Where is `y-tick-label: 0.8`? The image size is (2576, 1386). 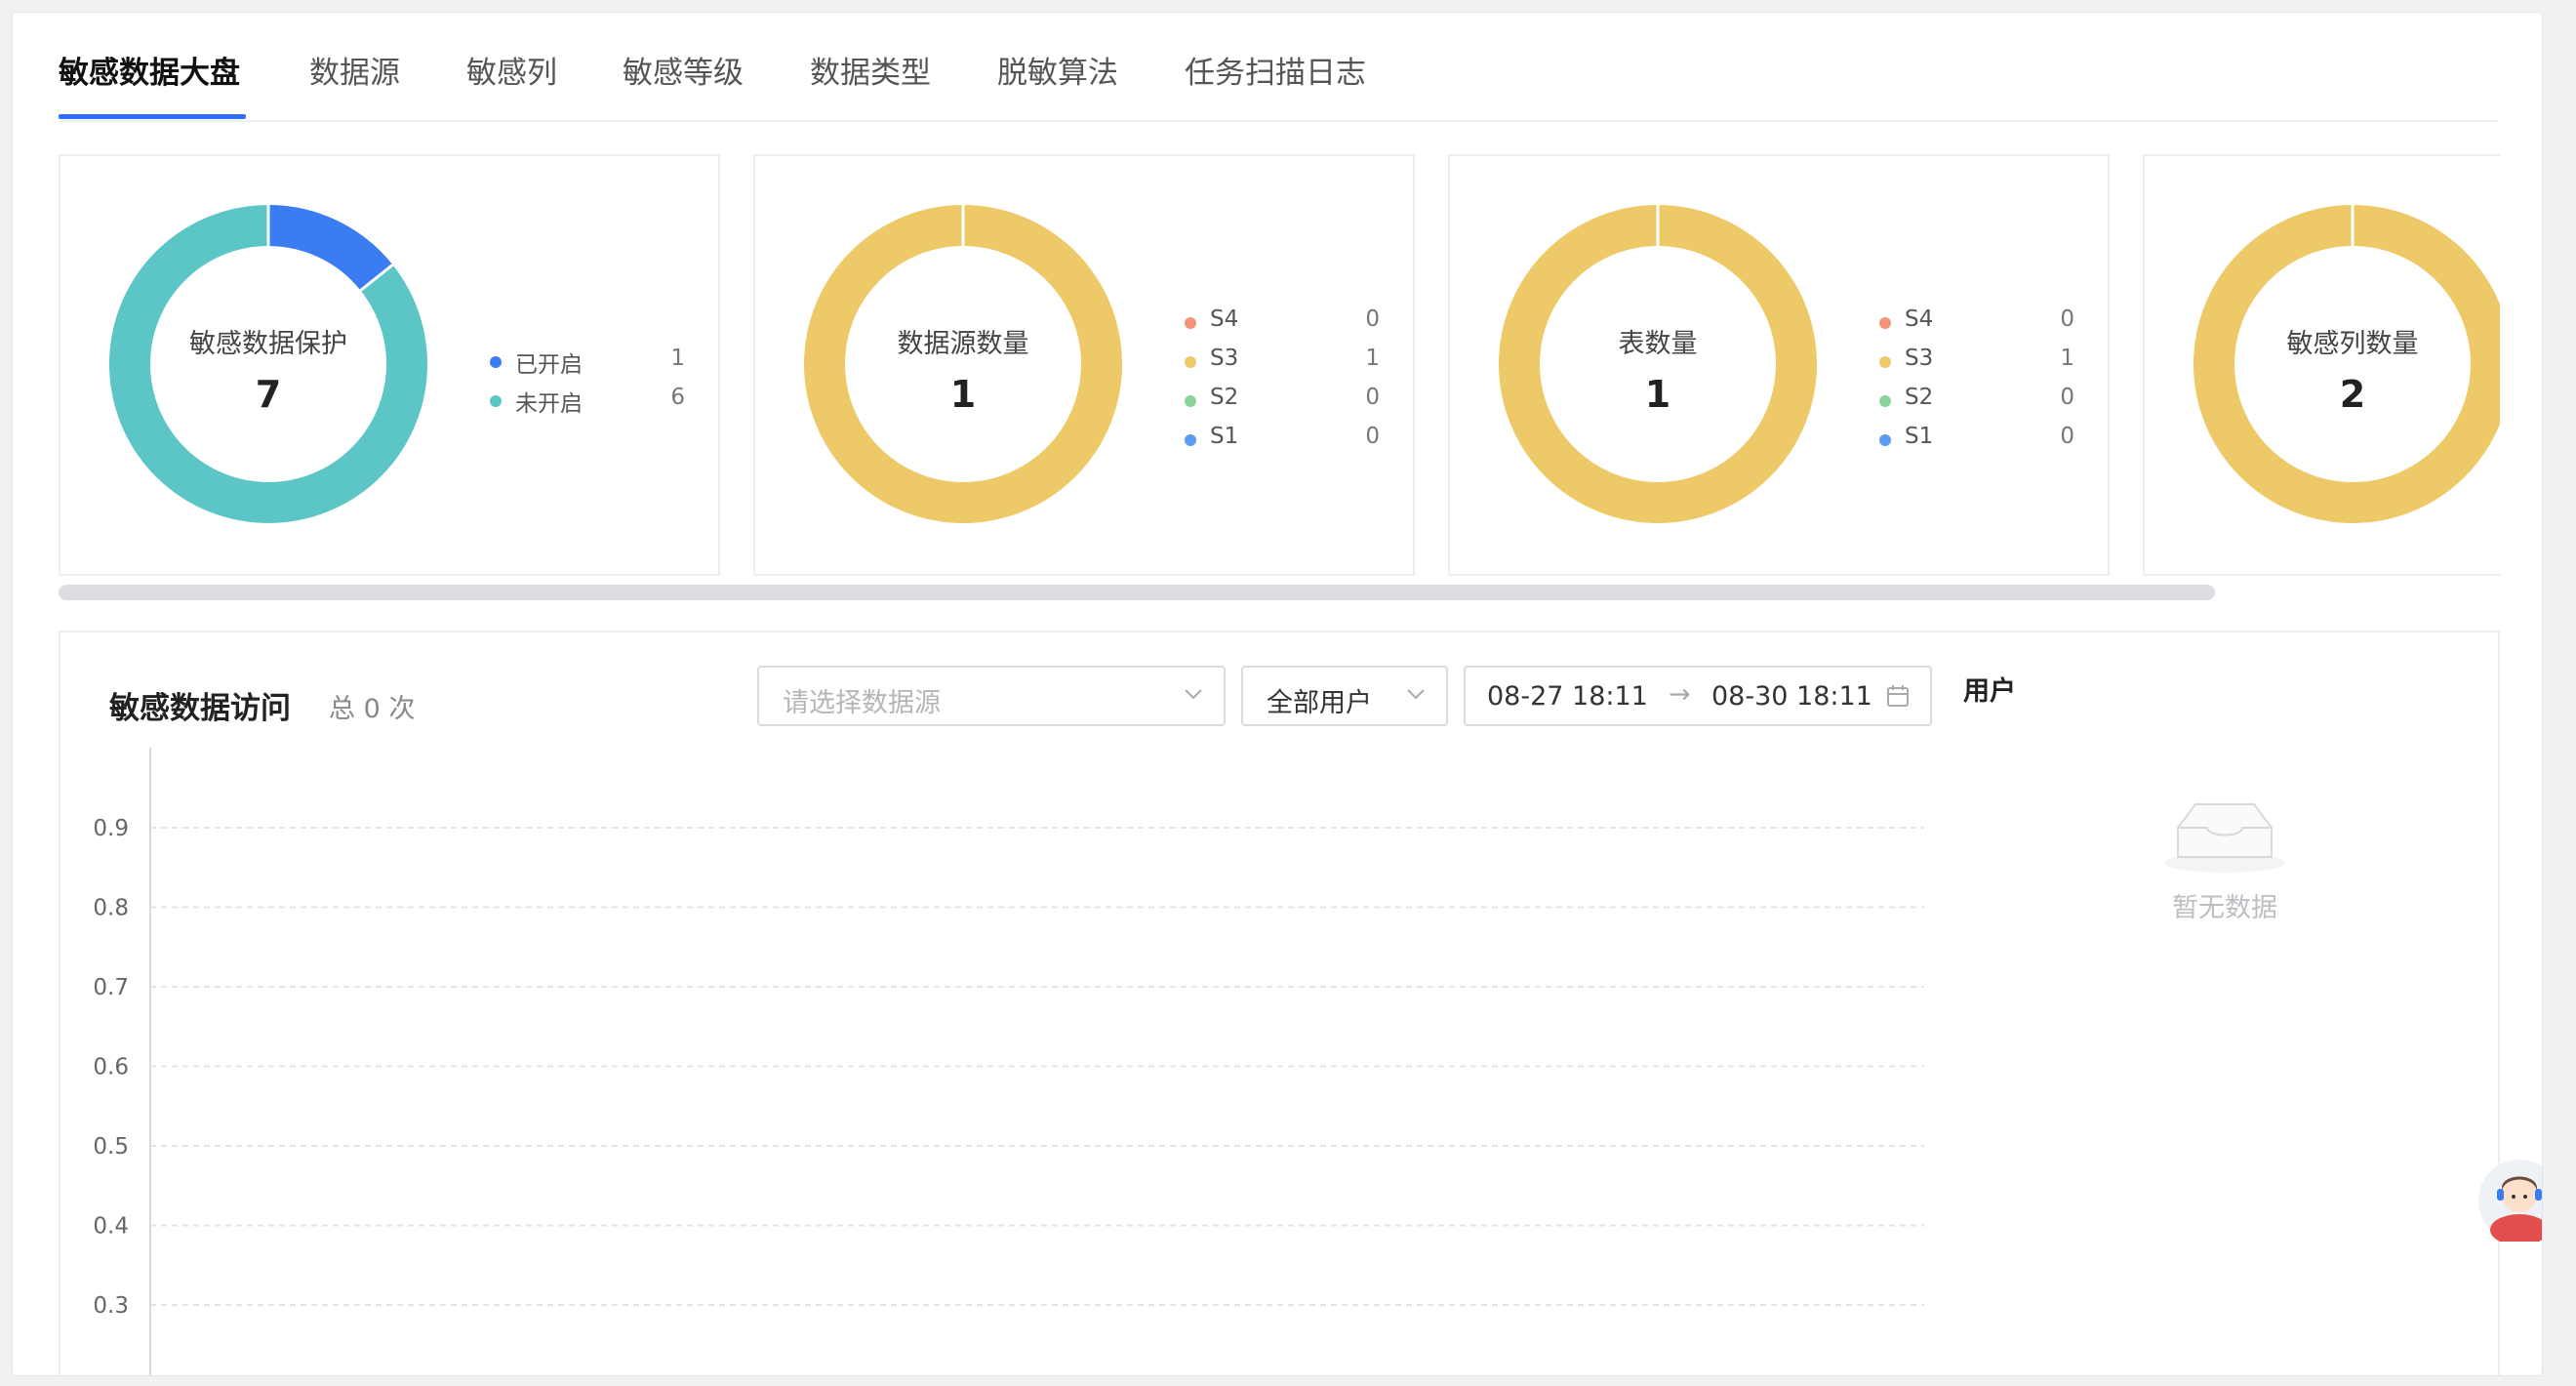 y-tick-label: 0.8 is located at coordinates (111, 909).